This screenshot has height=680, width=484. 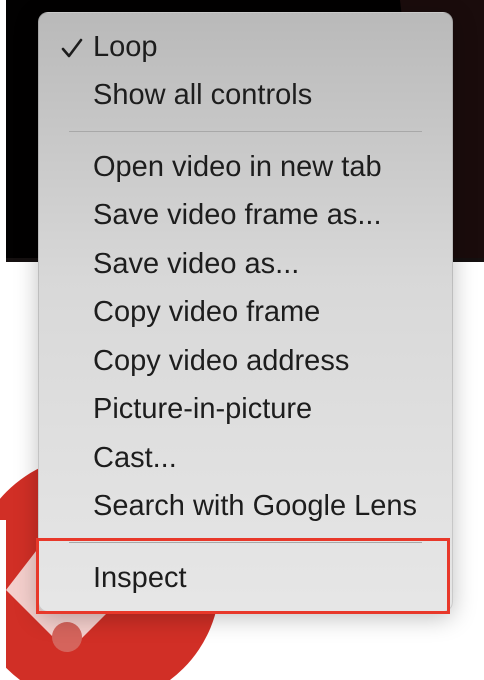 I want to click on menu-item: Open video in new tab, so click(x=237, y=167).